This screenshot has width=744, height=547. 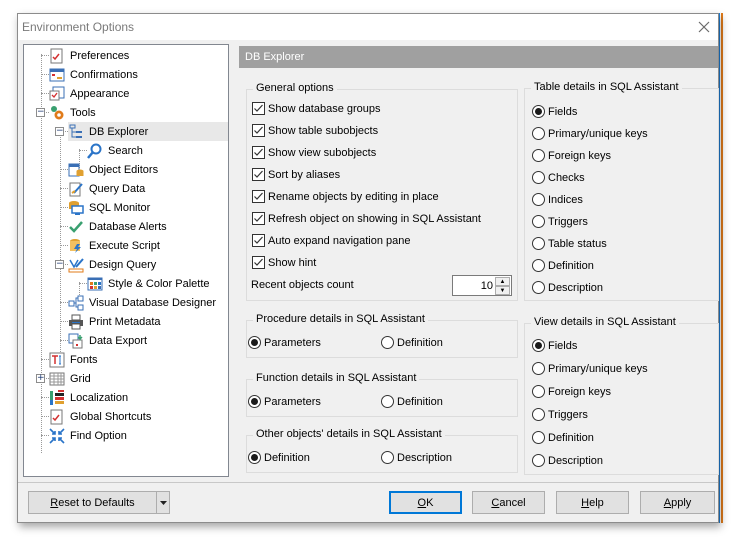 What do you see at coordinates (560, 414) in the screenshot?
I see `view-radio-triggers: Triggers` at bounding box center [560, 414].